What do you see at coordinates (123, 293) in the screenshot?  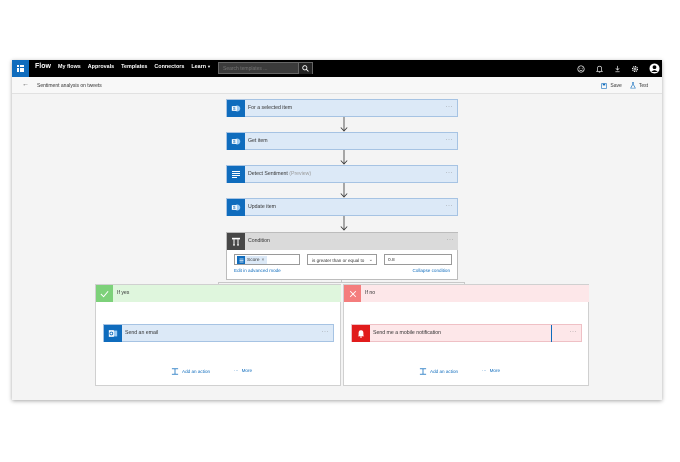 I see `if-yes-label: If yes` at bounding box center [123, 293].